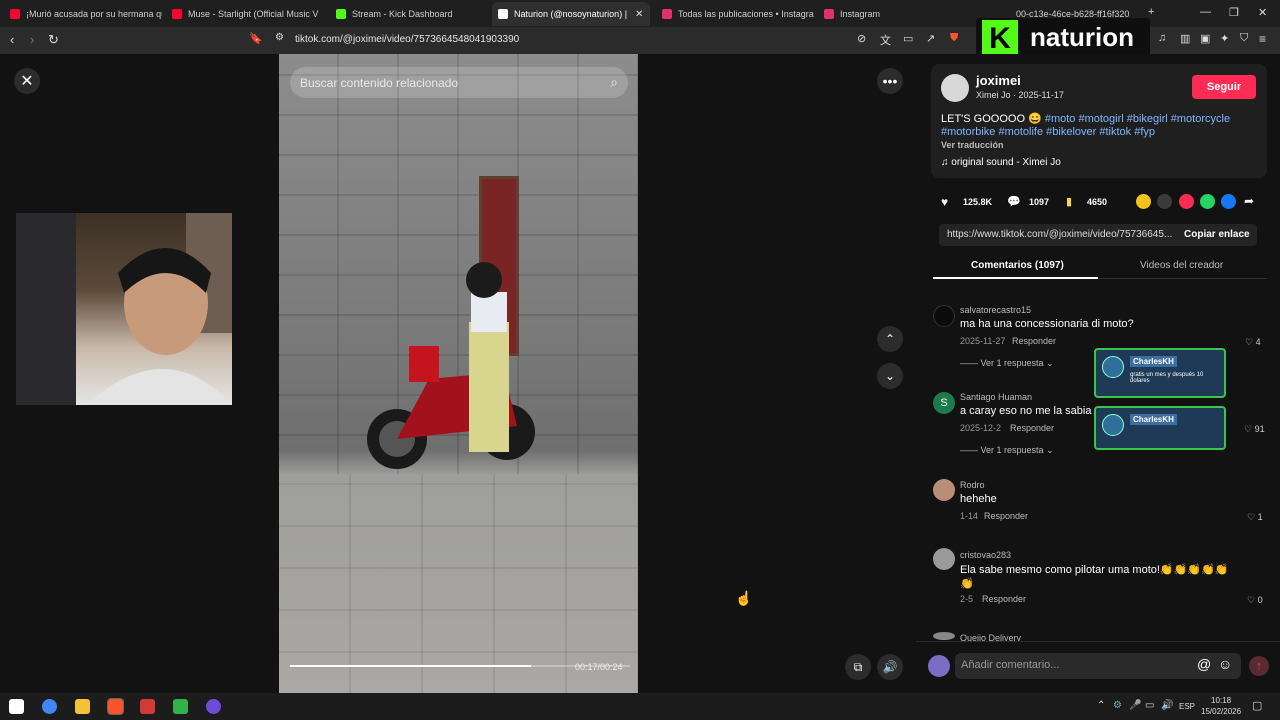 The height and width of the screenshot is (720, 1280). Describe the element at coordinates (1135, 705) in the screenshot. I see `microphone-icon: 🎤` at that location.